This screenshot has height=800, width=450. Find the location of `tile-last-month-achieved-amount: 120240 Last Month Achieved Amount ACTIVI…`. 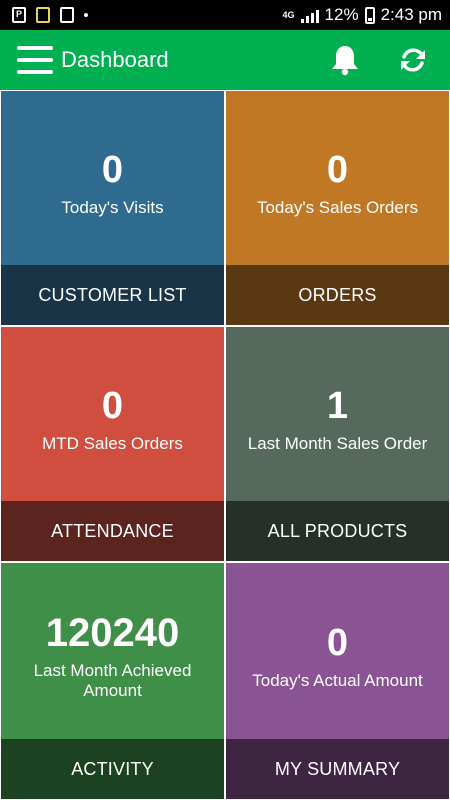

tile-last-month-achieved-amount: 120240 Last Month Achieved Amount ACTIVI… is located at coordinates (112, 681).